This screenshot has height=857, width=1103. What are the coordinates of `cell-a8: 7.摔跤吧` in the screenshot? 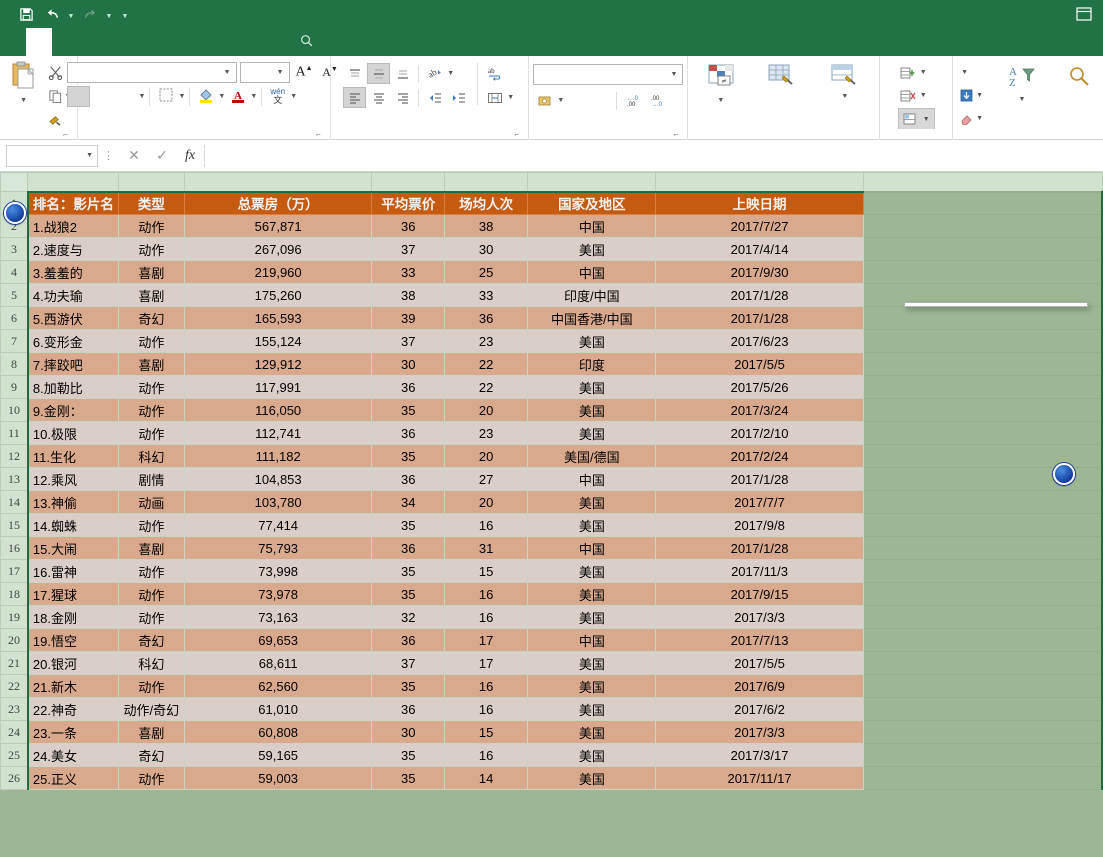 It's located at (72, 364).